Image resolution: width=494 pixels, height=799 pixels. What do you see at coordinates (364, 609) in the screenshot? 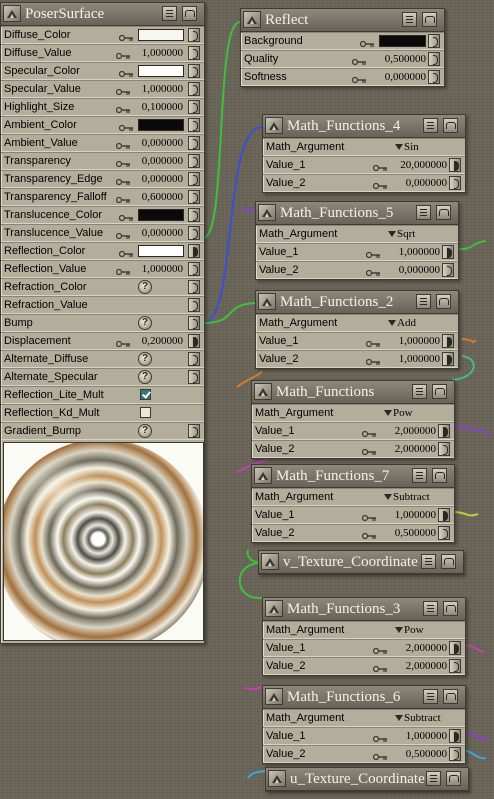
I see `node-title-bar: Math_Functions_3` at bounding box center [364, 609].